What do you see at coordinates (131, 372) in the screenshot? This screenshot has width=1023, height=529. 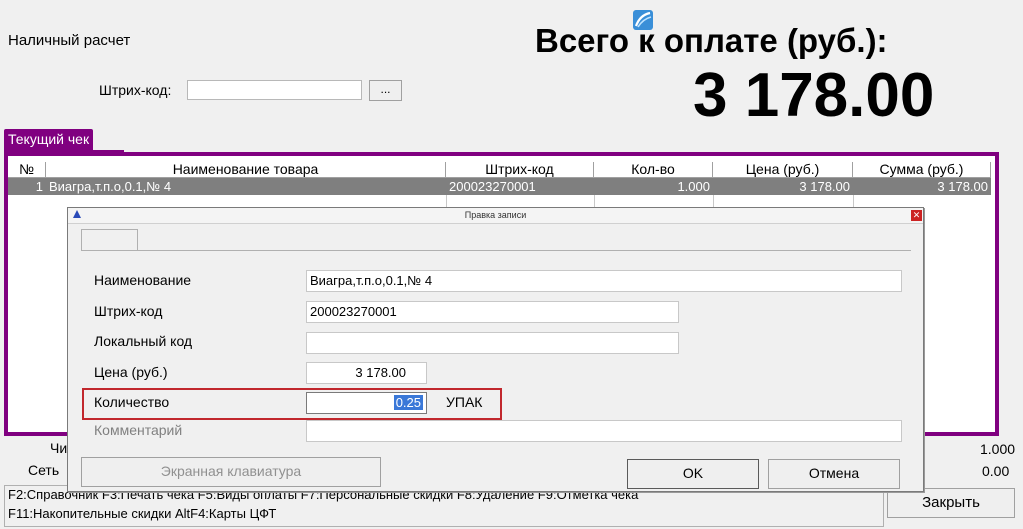 I see `price-label: Цена (руб.)` at bounding box center [131, 372].